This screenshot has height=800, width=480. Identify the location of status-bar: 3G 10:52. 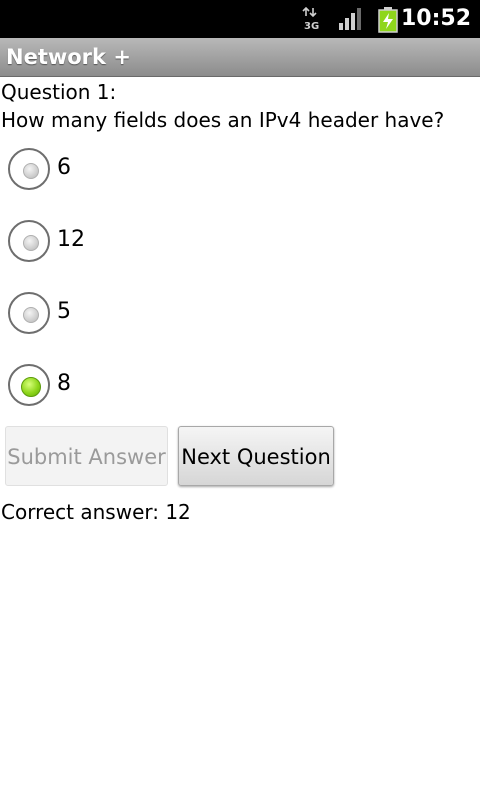
(240, 19).